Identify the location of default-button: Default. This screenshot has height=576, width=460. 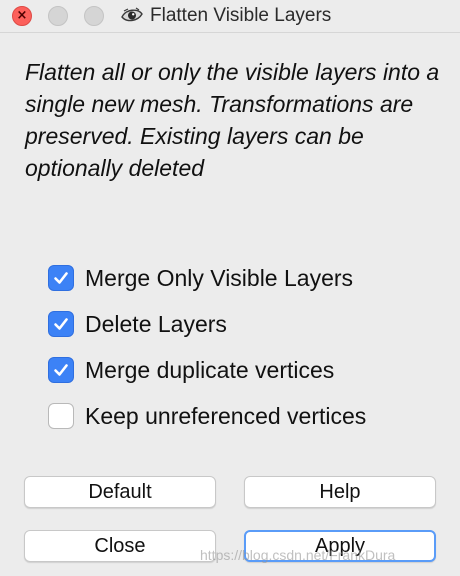
(120, 492).